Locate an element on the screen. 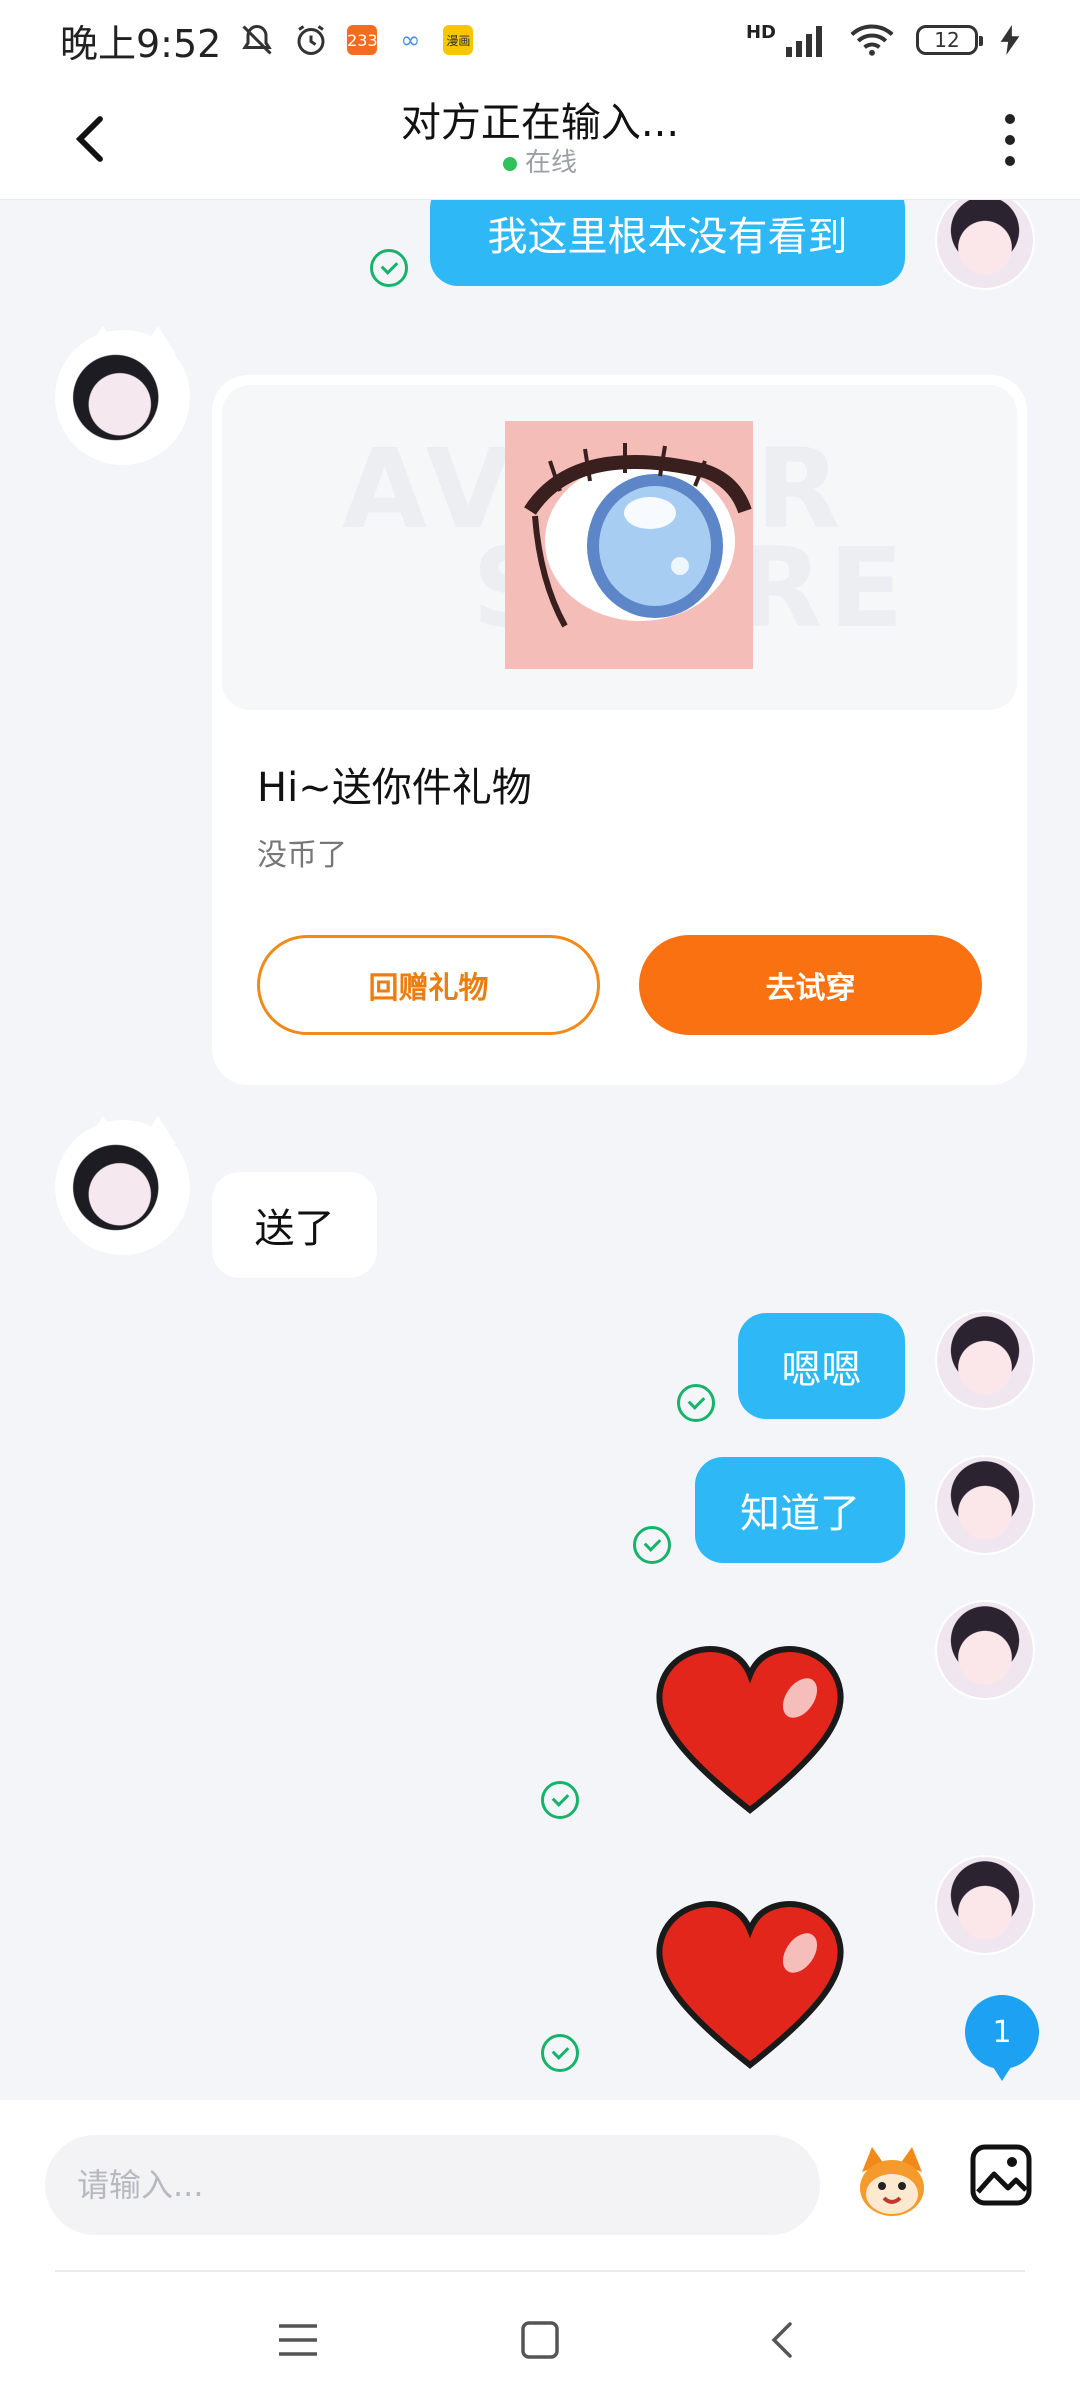 The height and width of the screenshot is (2400, 1080). home-square-icon is located at coordinates (540, 2340).